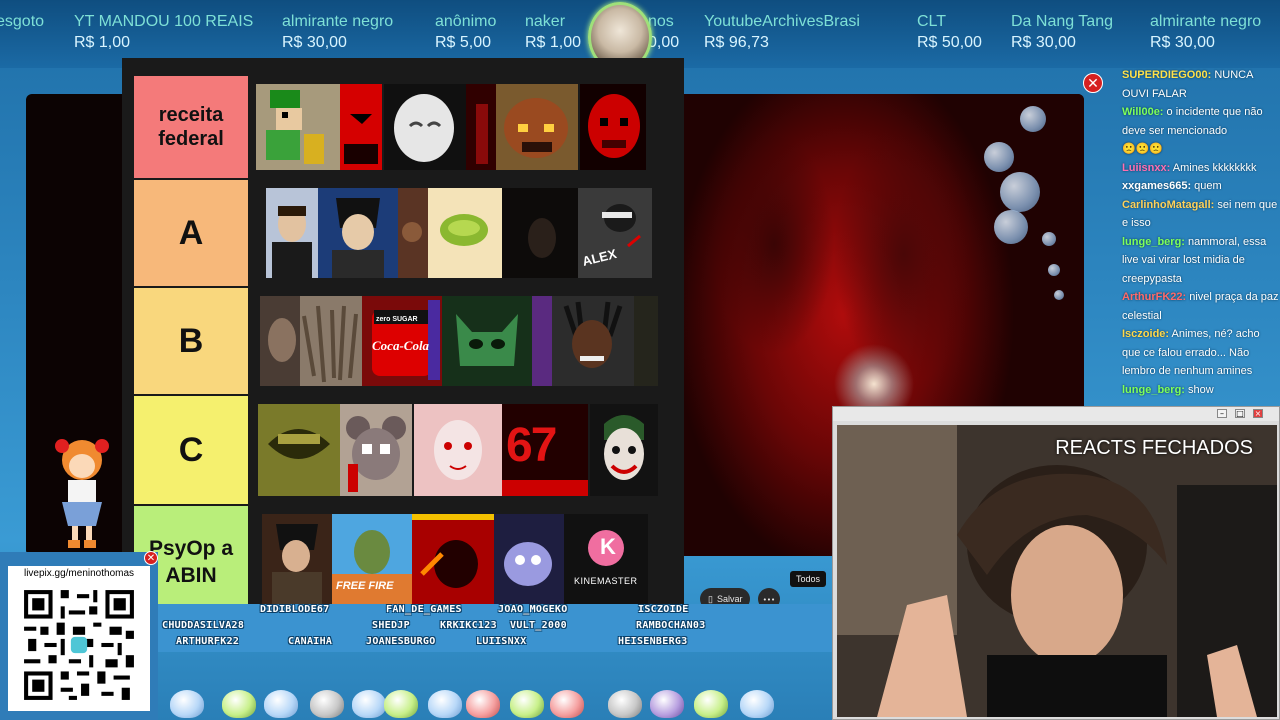 The height and width of the screenshot is (720, 1280). What do you see at coordinates (465, 32) in the screenshot?
I see `donation-item: anônimo R$ 5,00` at bounding box center [465, 32].